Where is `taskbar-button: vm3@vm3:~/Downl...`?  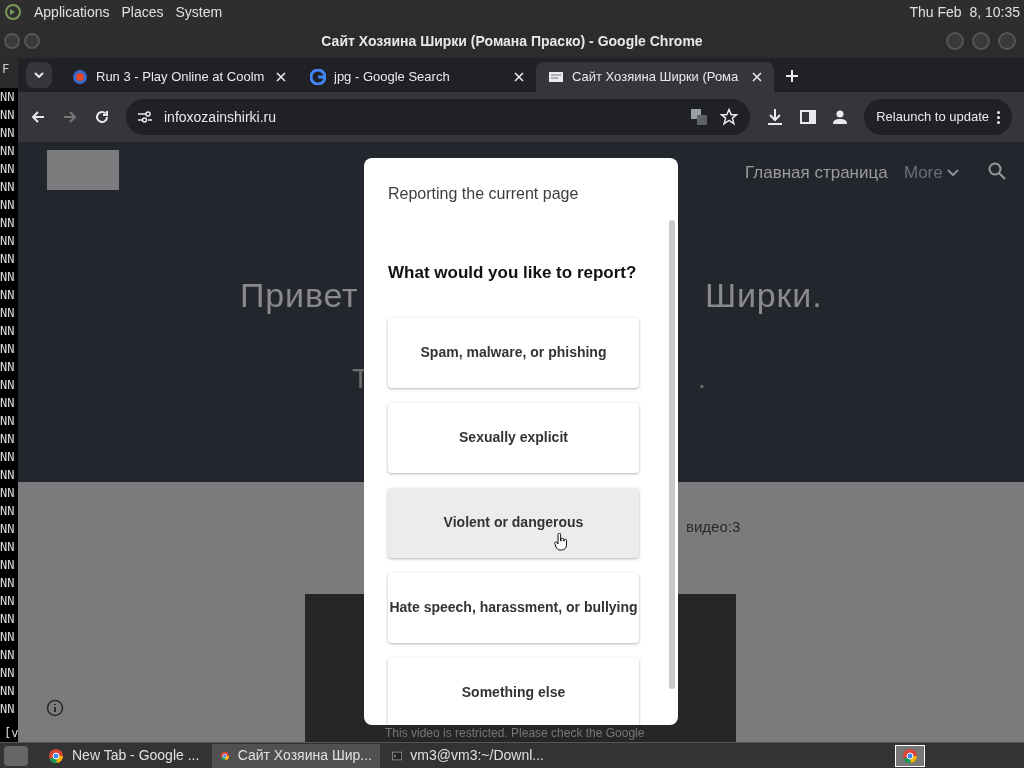 taskbar-button: vm3@vm3:~/Downl... is located at coordinates (468, 755).